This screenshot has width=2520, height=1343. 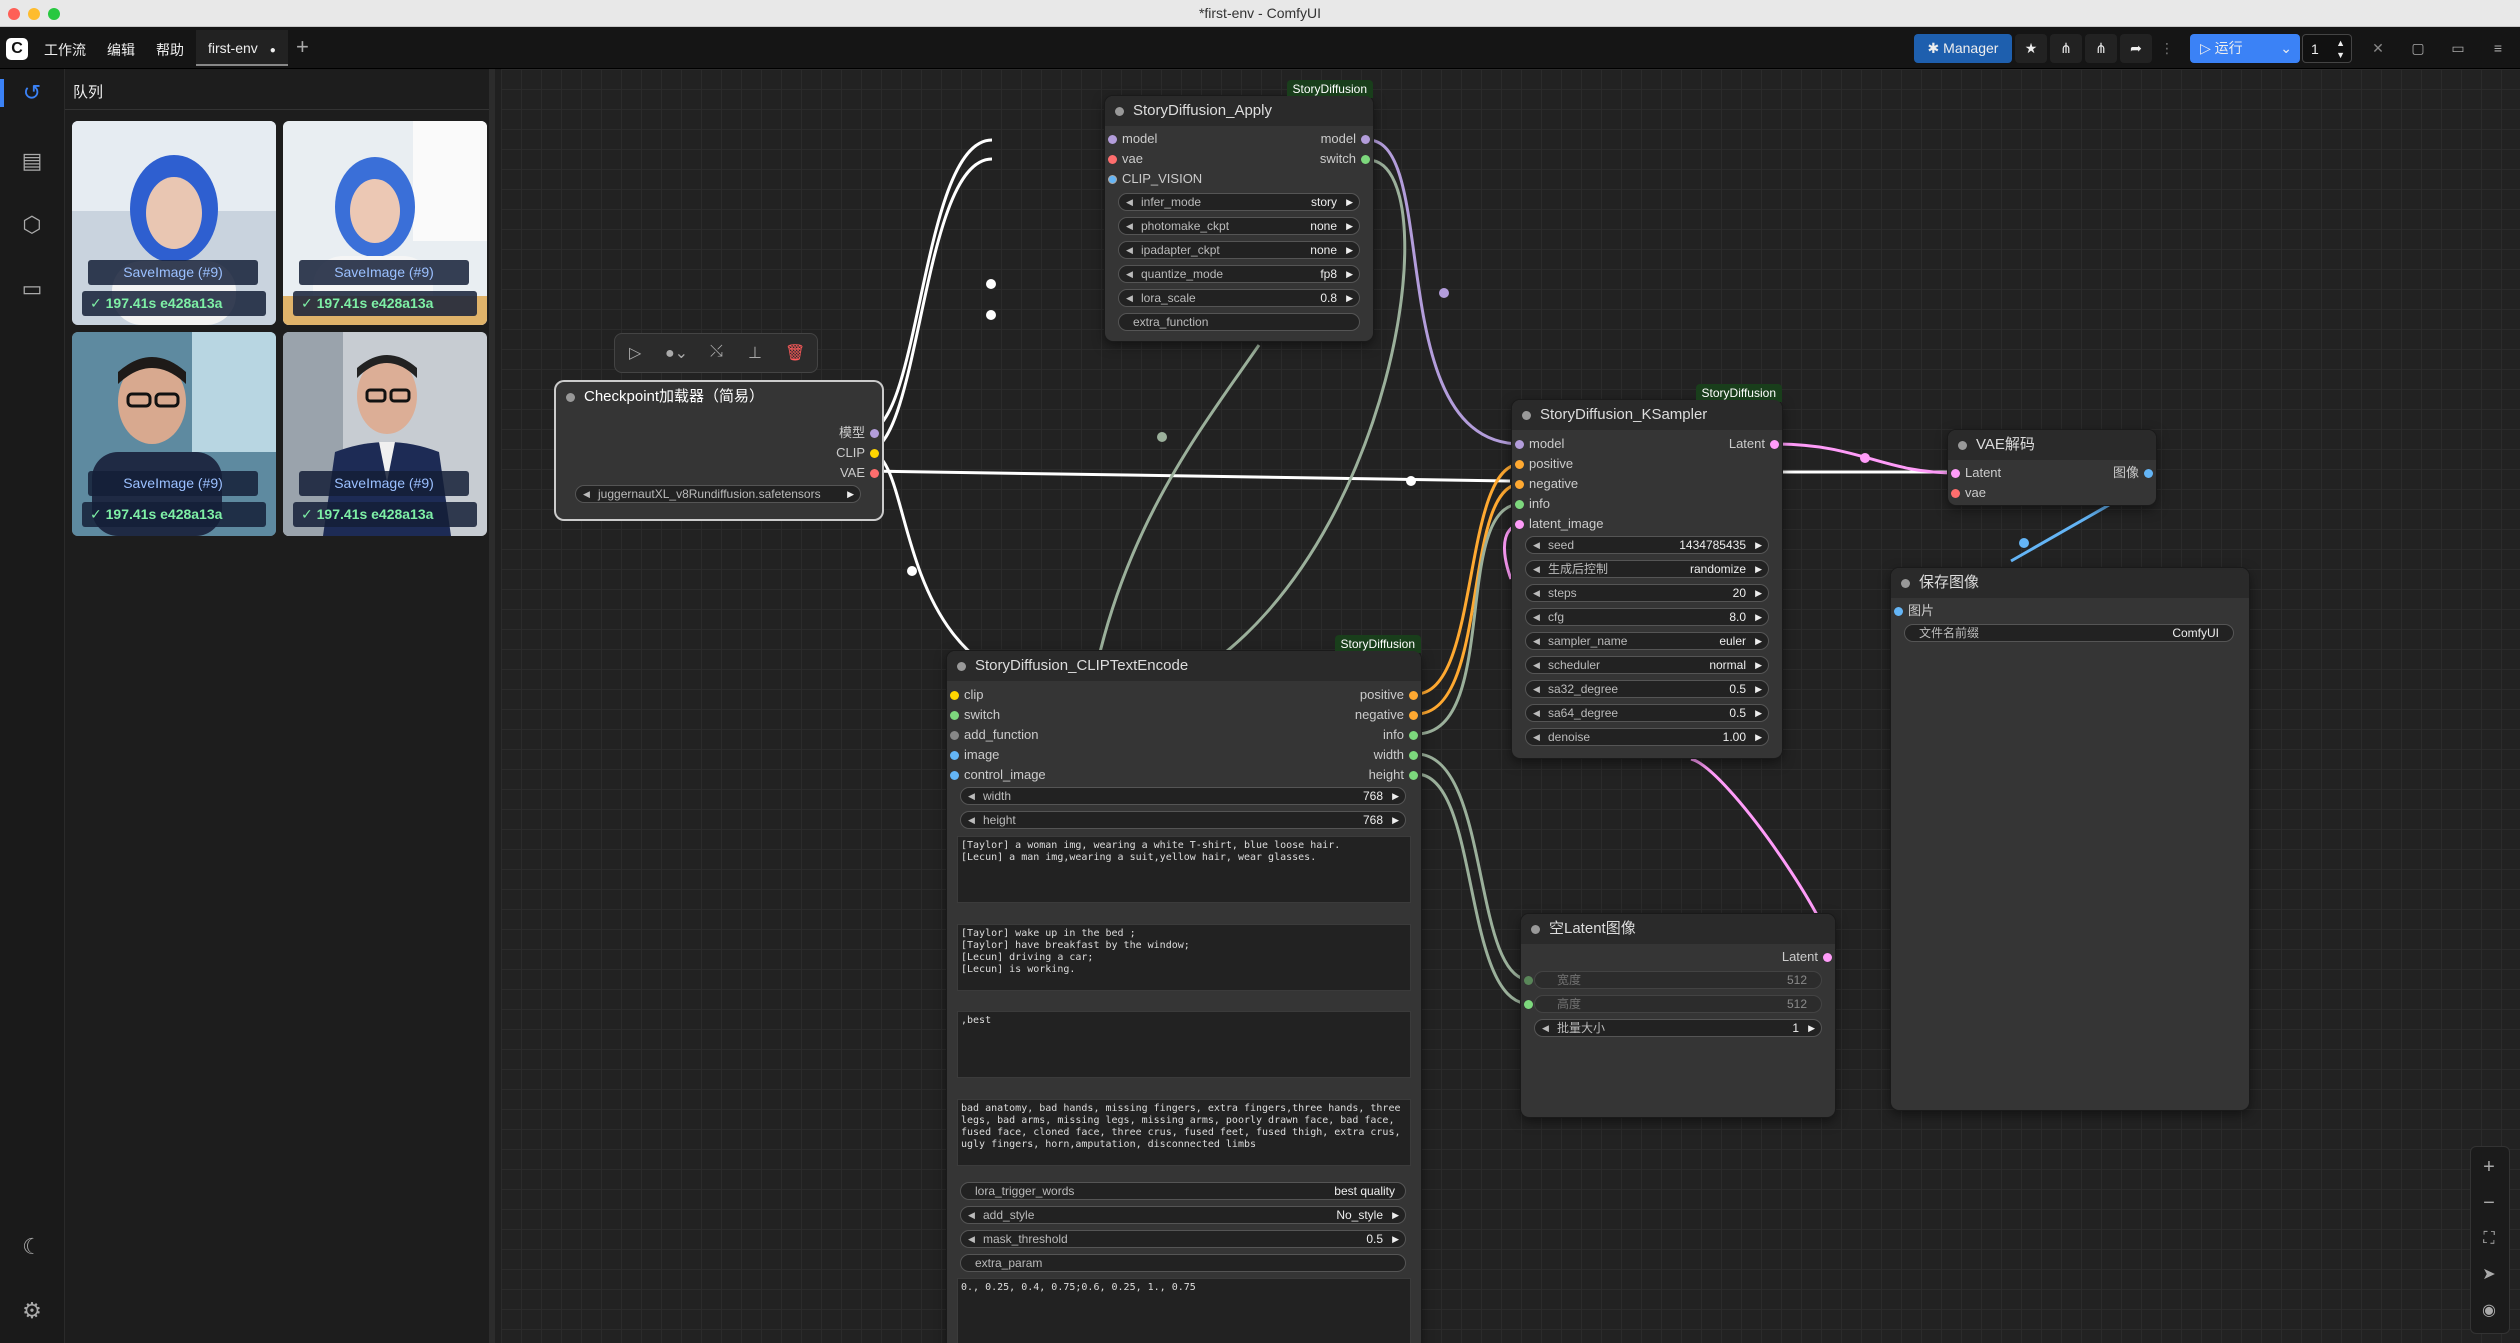 What do you see at coordinates (1647, 569) in the screenshot?
I see `widget-control-after-generate: ◀ 生成后控制 randomize ▶` at bounding box center [1647, 569].